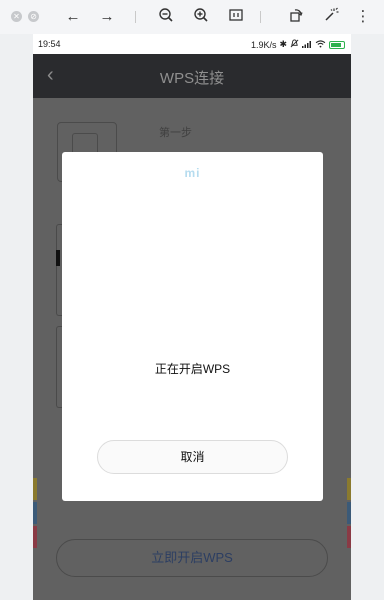 The width and height of the screenshot is (384, 600). I want to click on arrow-left-icon: ←, so click(73, 17).